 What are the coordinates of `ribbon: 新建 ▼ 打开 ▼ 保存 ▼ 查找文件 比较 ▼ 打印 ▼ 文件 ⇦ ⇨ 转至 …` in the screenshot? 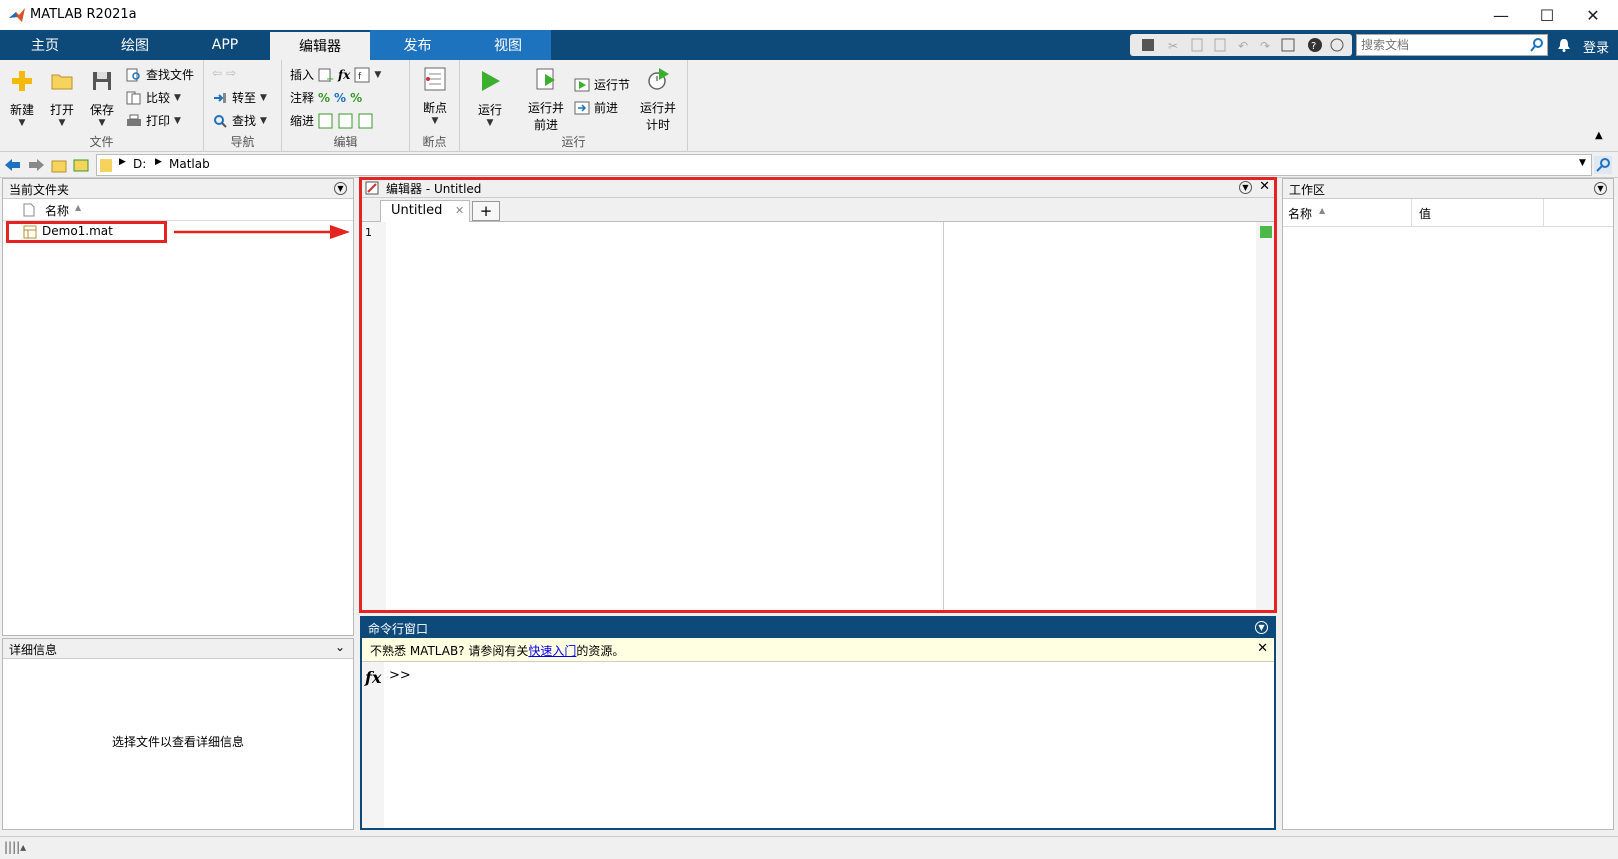 It's located at (809, 106).